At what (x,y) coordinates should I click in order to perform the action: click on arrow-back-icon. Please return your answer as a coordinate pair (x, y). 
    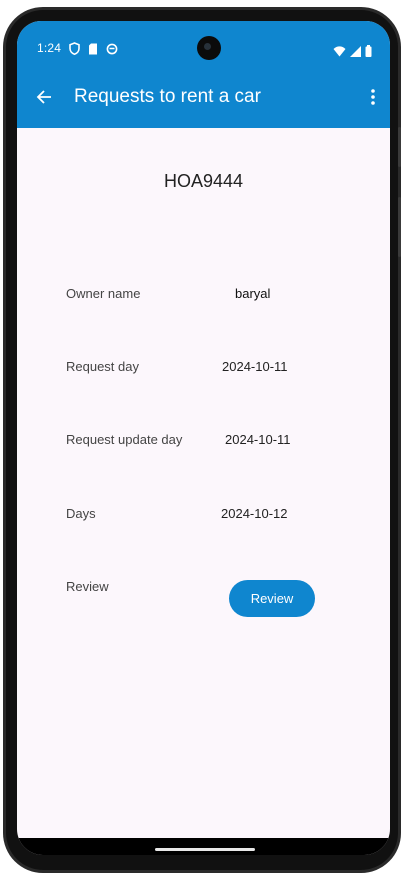
    Looking at the image, I should click on (44, 99).